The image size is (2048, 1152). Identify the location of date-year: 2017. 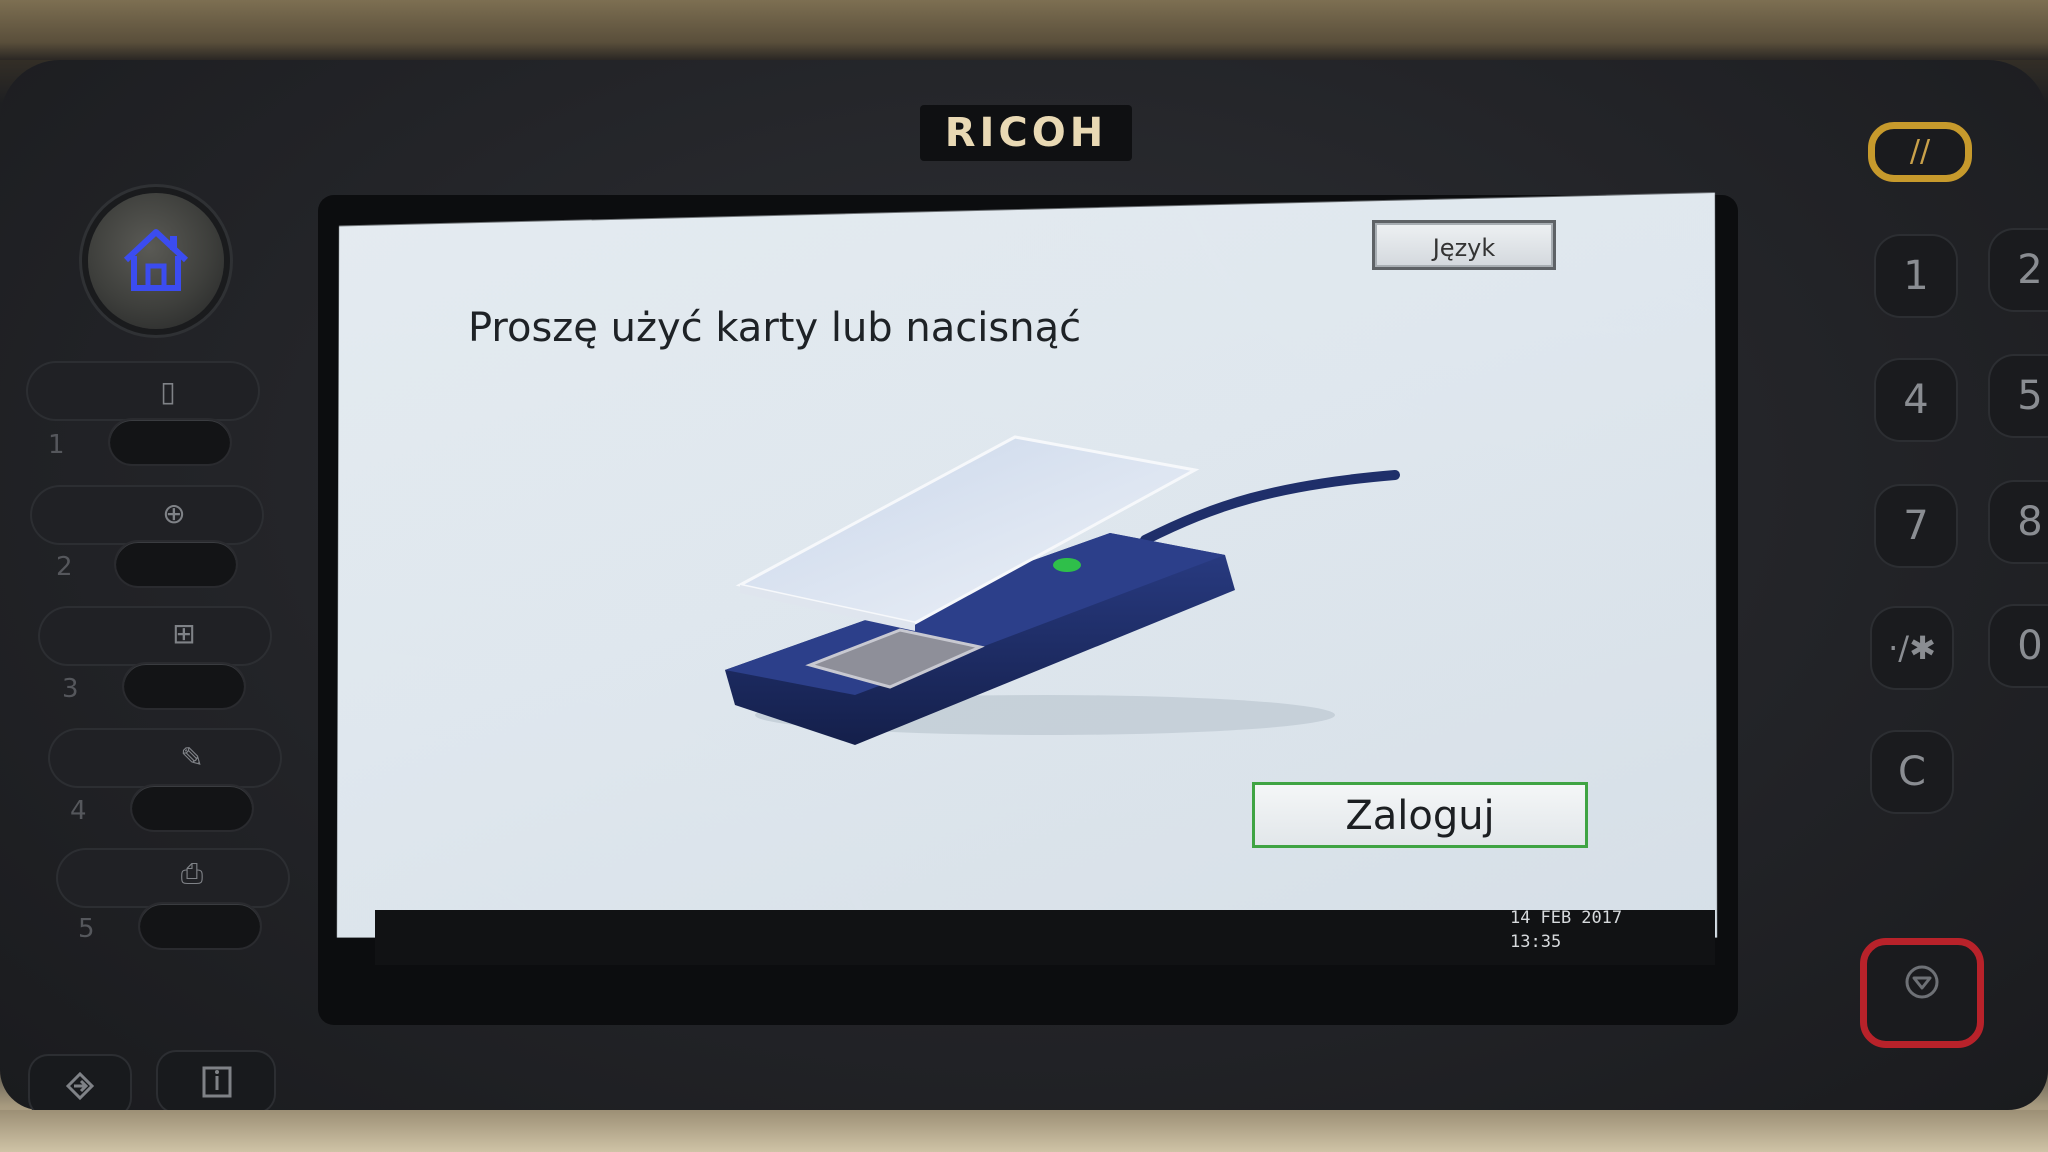
(1602, 918).